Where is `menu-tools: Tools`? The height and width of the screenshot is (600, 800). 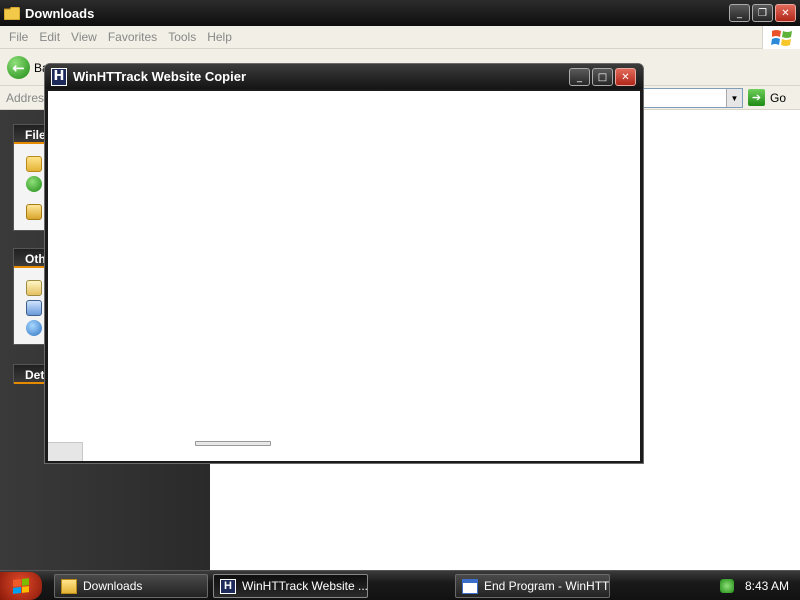
menu-tools: Tools is located at coordinates (182, 37).